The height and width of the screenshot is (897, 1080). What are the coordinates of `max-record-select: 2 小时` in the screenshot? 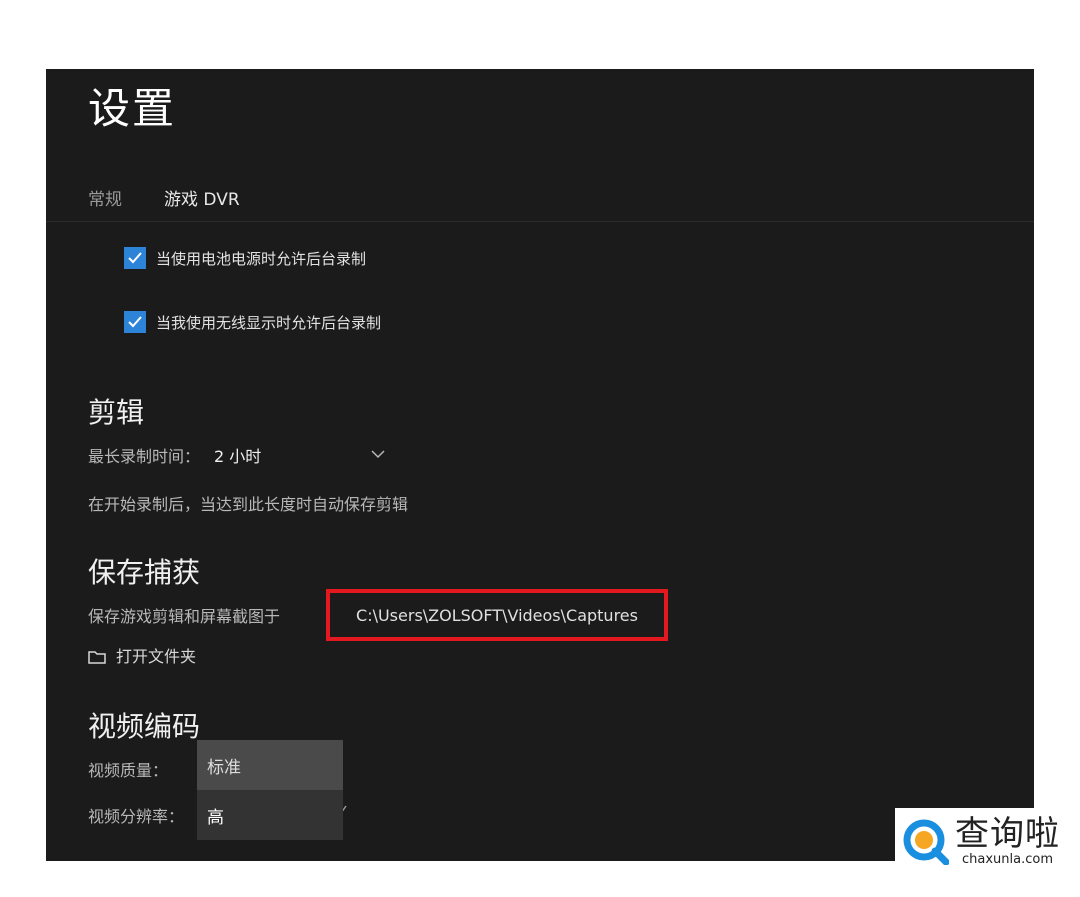 It's located at (237, 455).